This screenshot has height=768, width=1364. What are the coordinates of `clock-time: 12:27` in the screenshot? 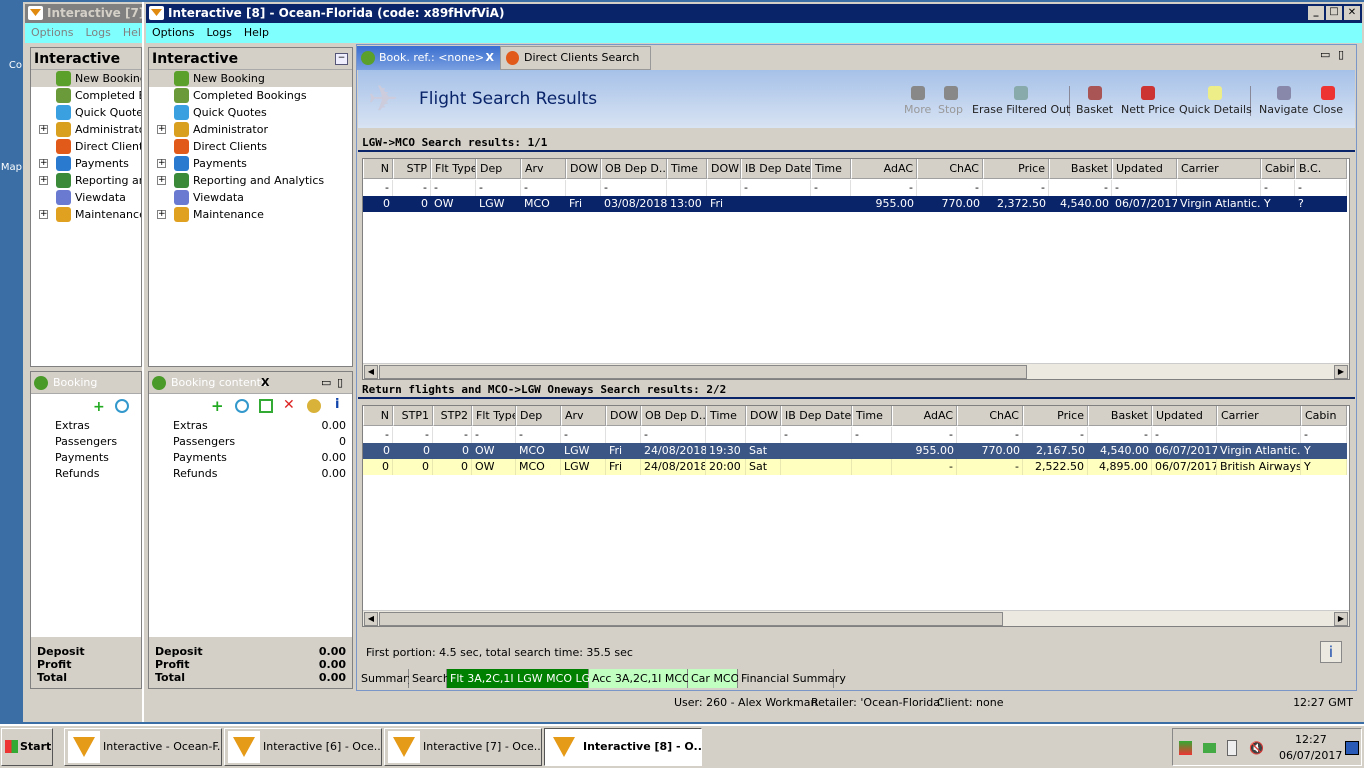 It's located at (1311, 739).